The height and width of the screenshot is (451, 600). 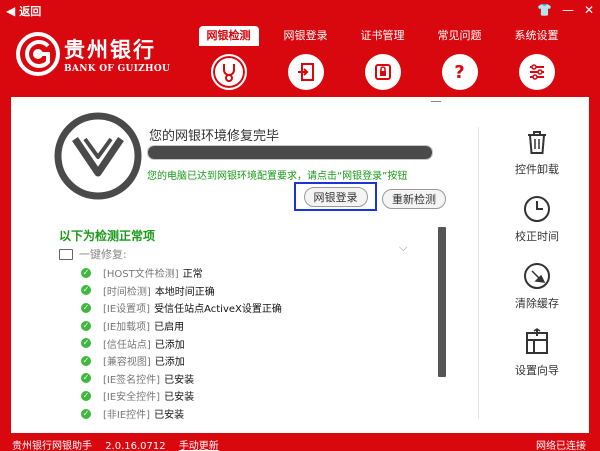 What do you see at coordinates (66, 254) in the screenshot?
I see `folder-icon` at bounding box center [66, 254].